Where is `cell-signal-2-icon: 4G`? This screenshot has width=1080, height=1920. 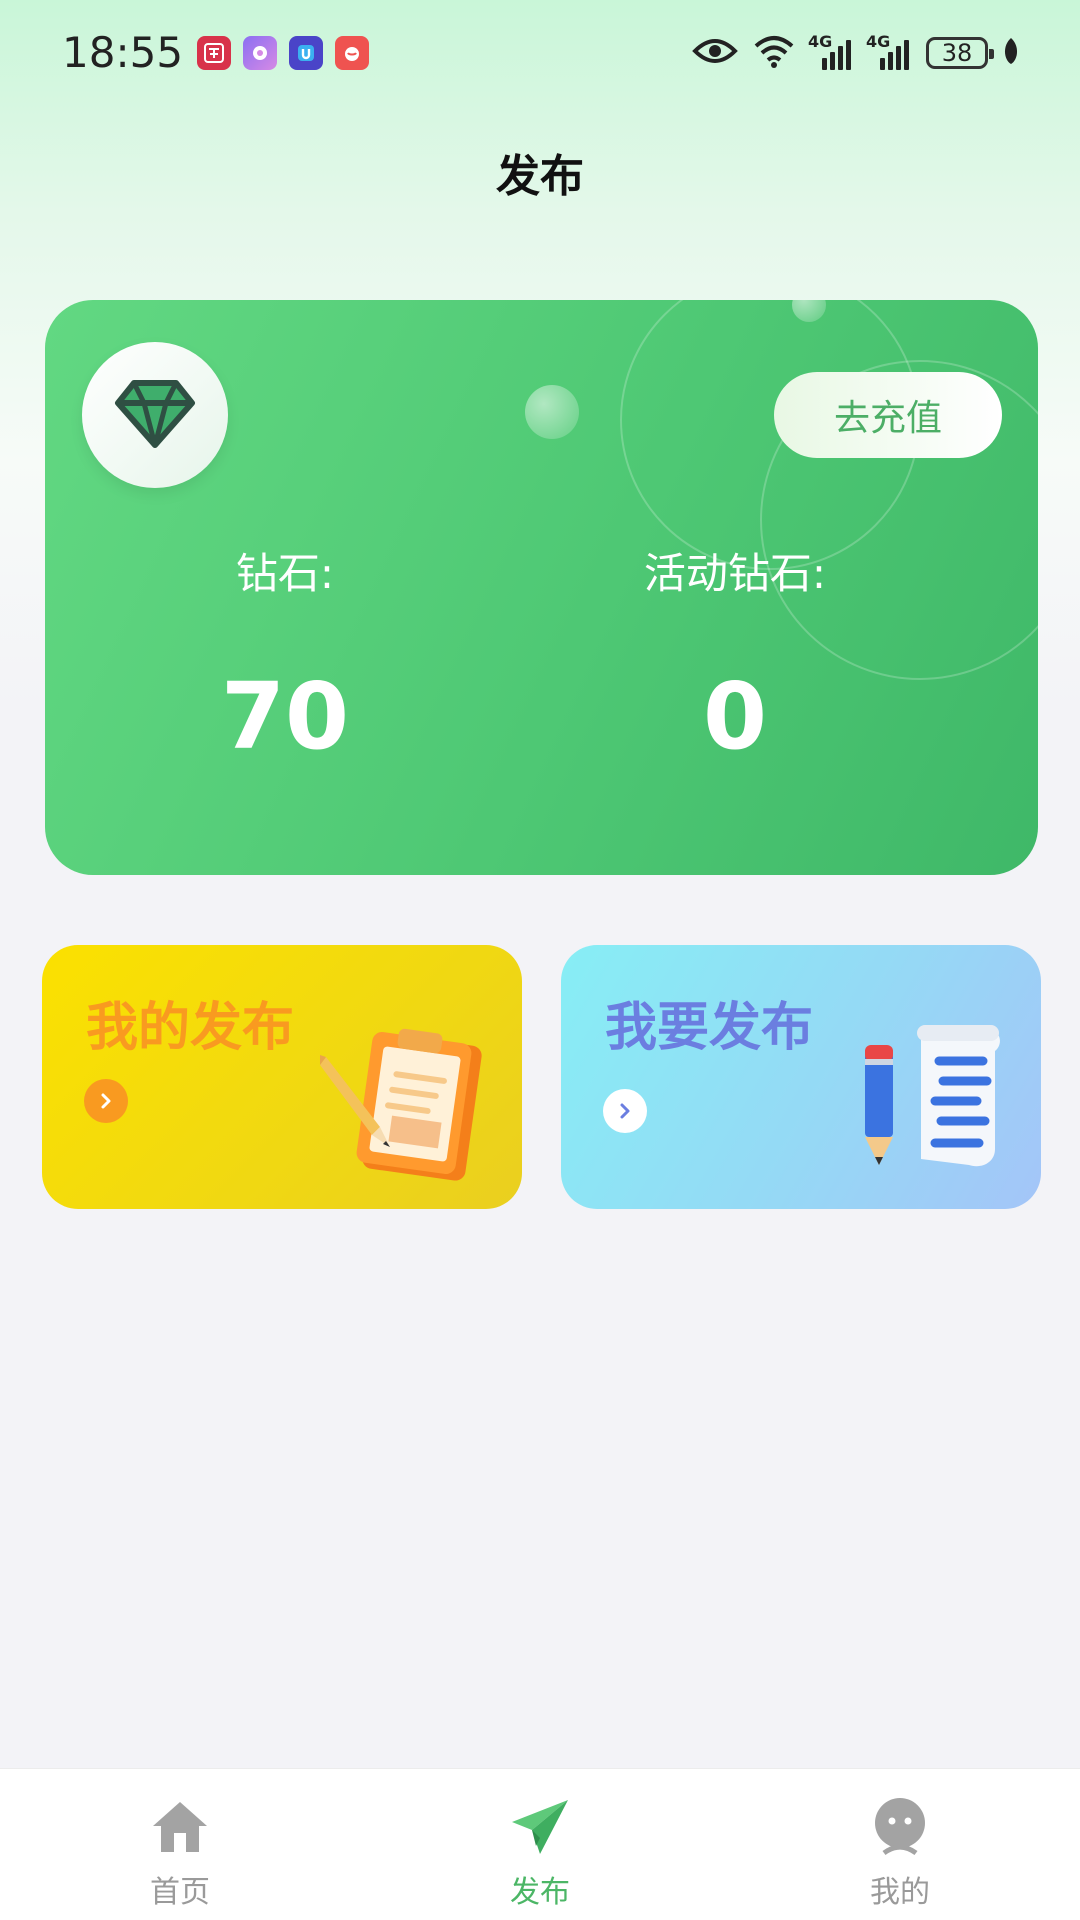 cell-signal-2-icon: 4G is located at coordinates (889, 51).